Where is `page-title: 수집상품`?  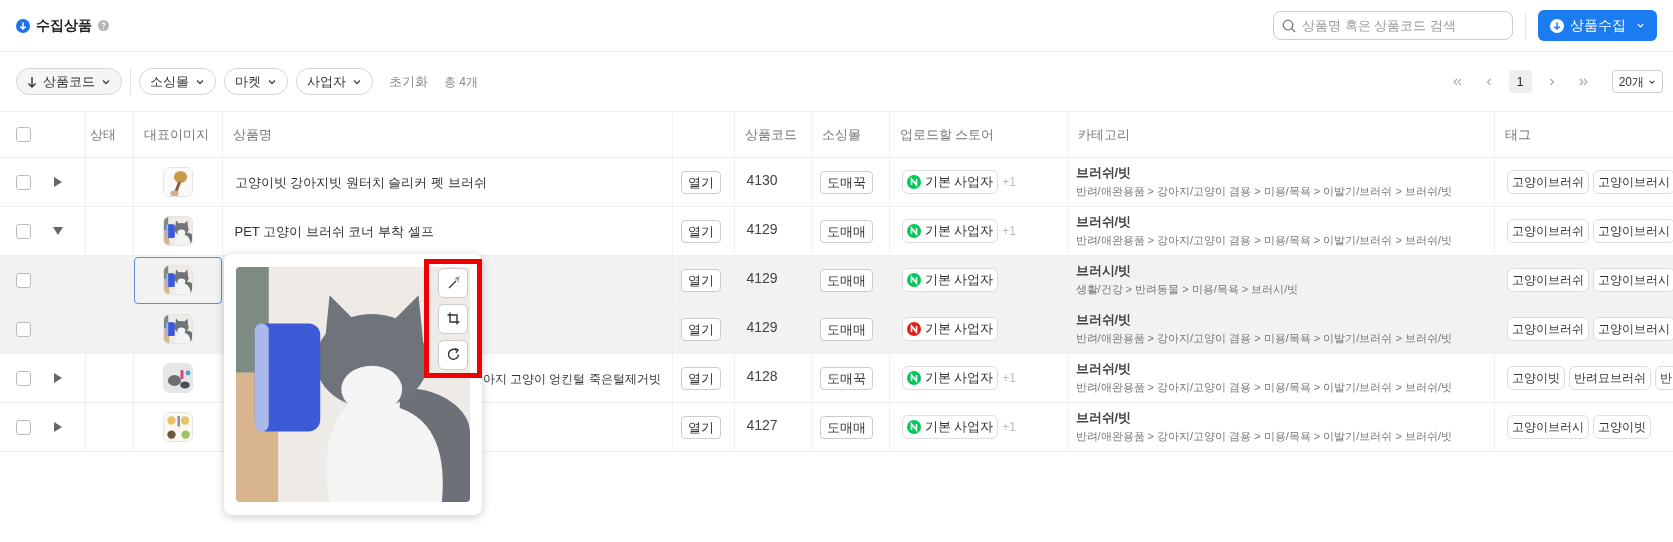
page-title: 수집상품 is located at coordinates (64, 25).